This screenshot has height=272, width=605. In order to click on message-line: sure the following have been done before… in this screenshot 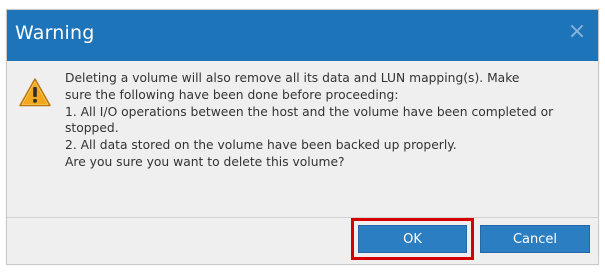, I will do `click(232, 94)`.